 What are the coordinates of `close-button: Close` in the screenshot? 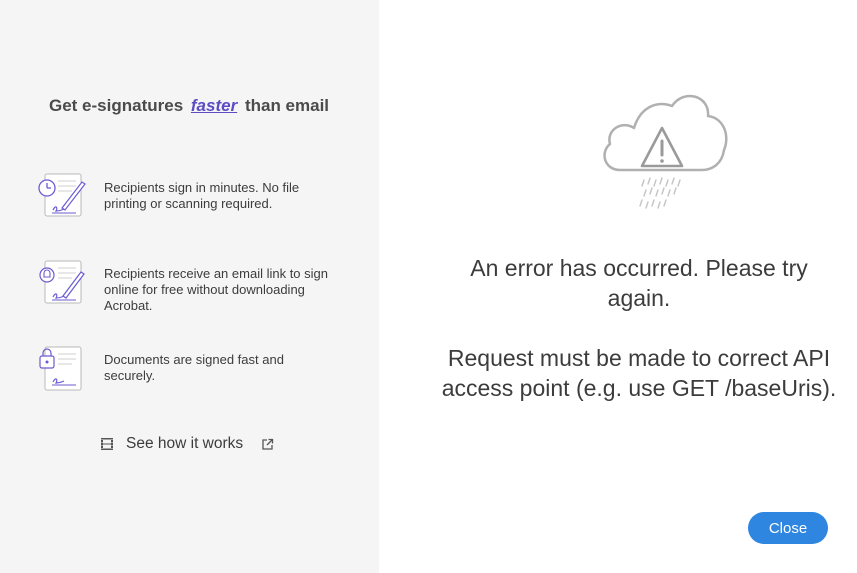 It's located at (788, 528).